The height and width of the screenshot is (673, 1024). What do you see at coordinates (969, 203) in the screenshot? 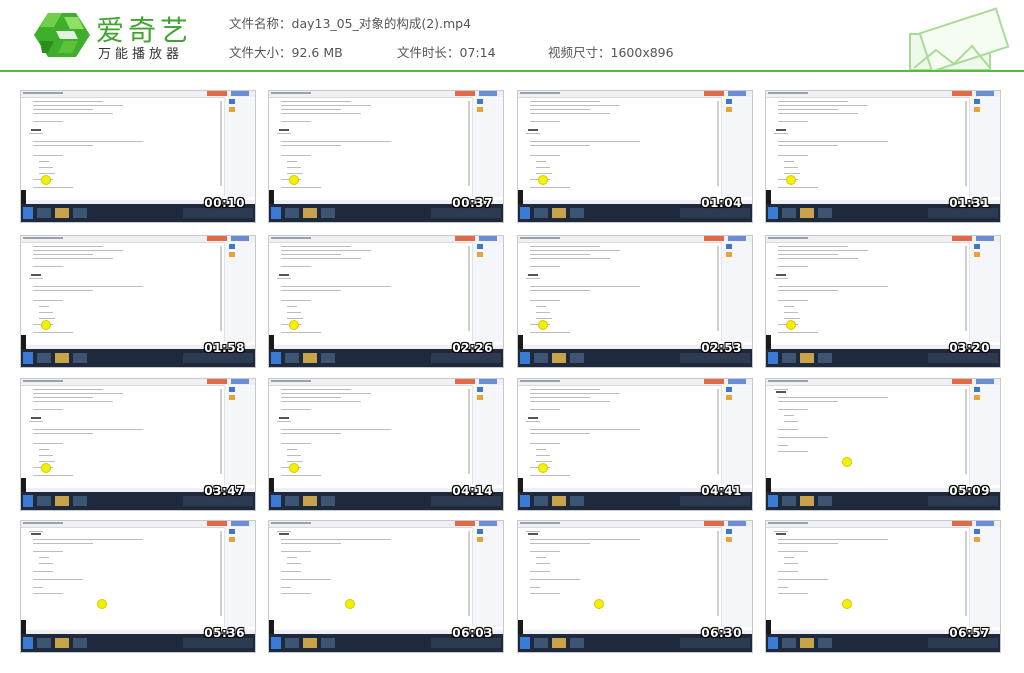
I see `thumbnail-timestamp: 01:31` at bounding box center [969, 203].